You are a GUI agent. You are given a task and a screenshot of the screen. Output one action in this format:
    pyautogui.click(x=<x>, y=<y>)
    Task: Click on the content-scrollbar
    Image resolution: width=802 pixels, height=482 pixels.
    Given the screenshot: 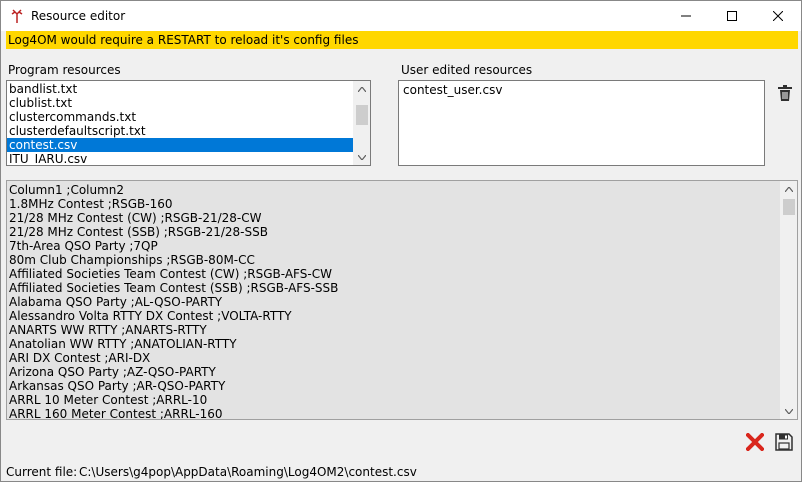 What is the action you would take?
    pyautogui.click(x=788, y=300)
    